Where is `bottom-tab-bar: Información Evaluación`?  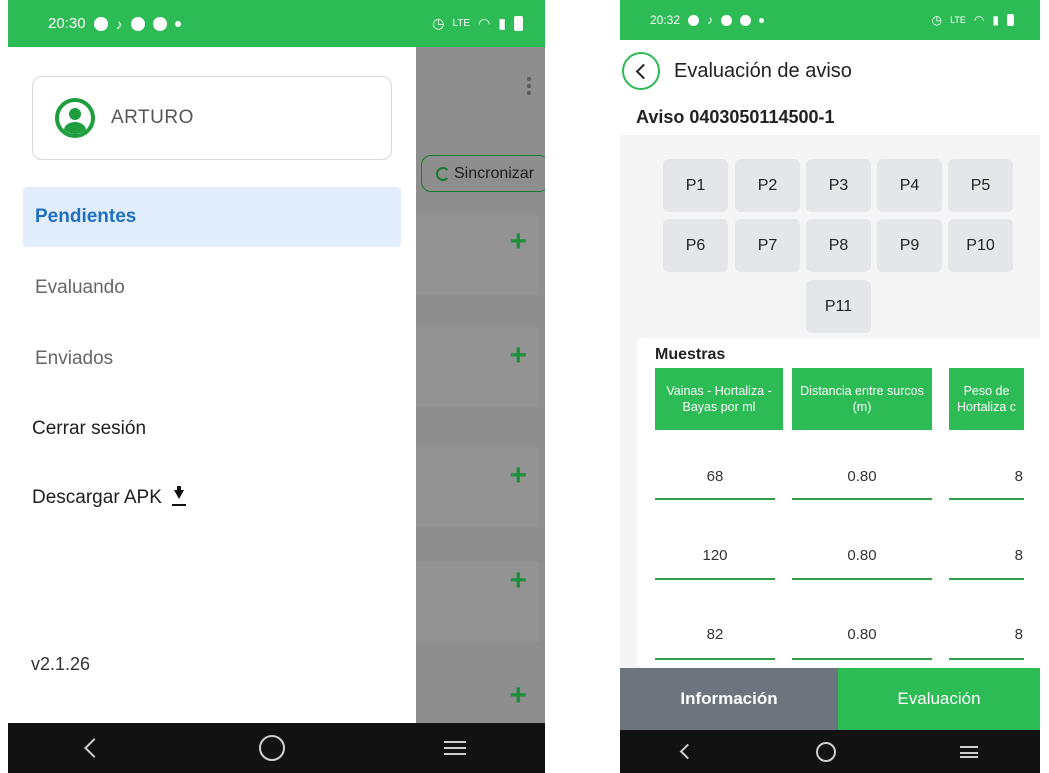
bottom-tab-bar: Información Evaluación is located at coordinates (830, 699).